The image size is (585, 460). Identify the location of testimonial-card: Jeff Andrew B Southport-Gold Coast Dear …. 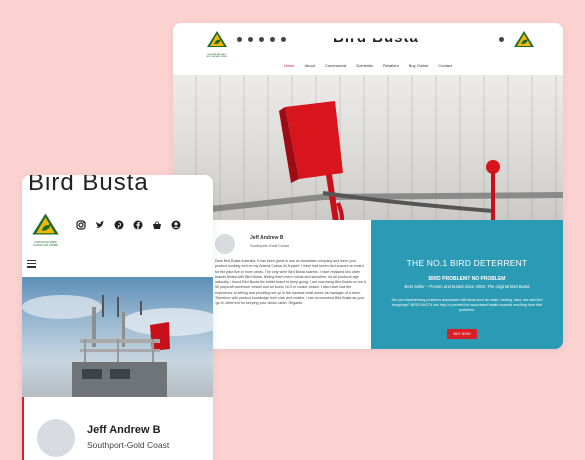
(286, 284).